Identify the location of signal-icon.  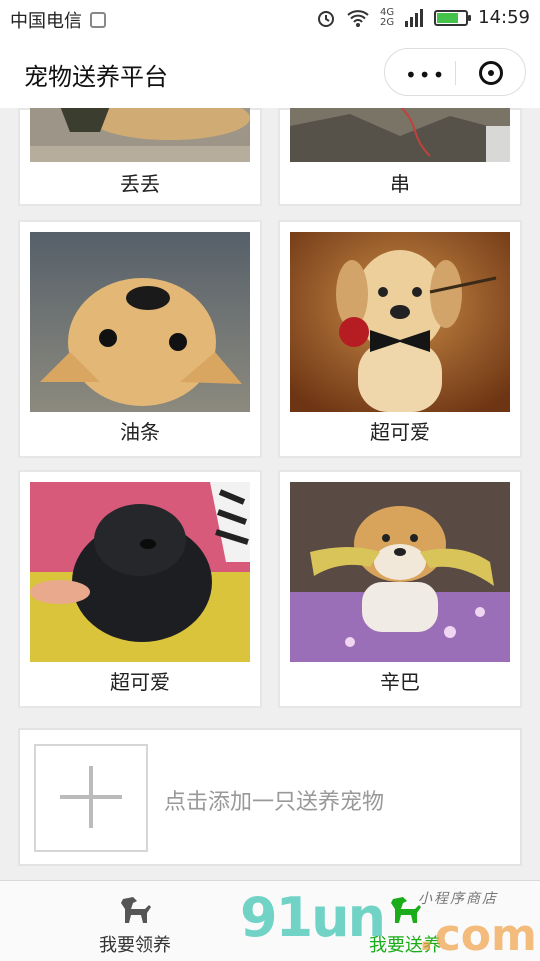
(414, 17).